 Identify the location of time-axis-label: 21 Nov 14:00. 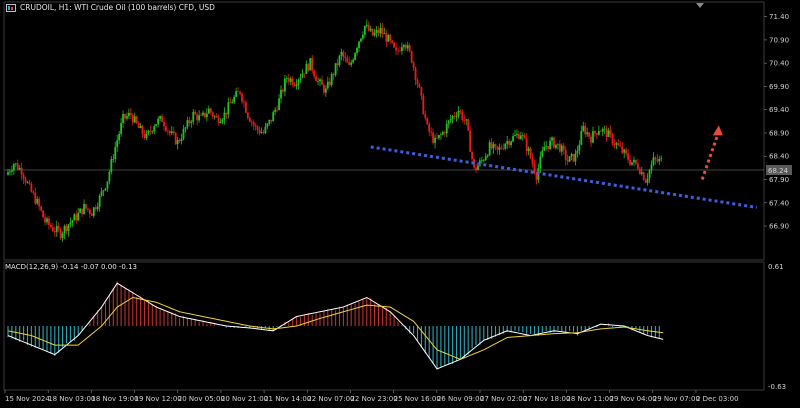
(287, 399).